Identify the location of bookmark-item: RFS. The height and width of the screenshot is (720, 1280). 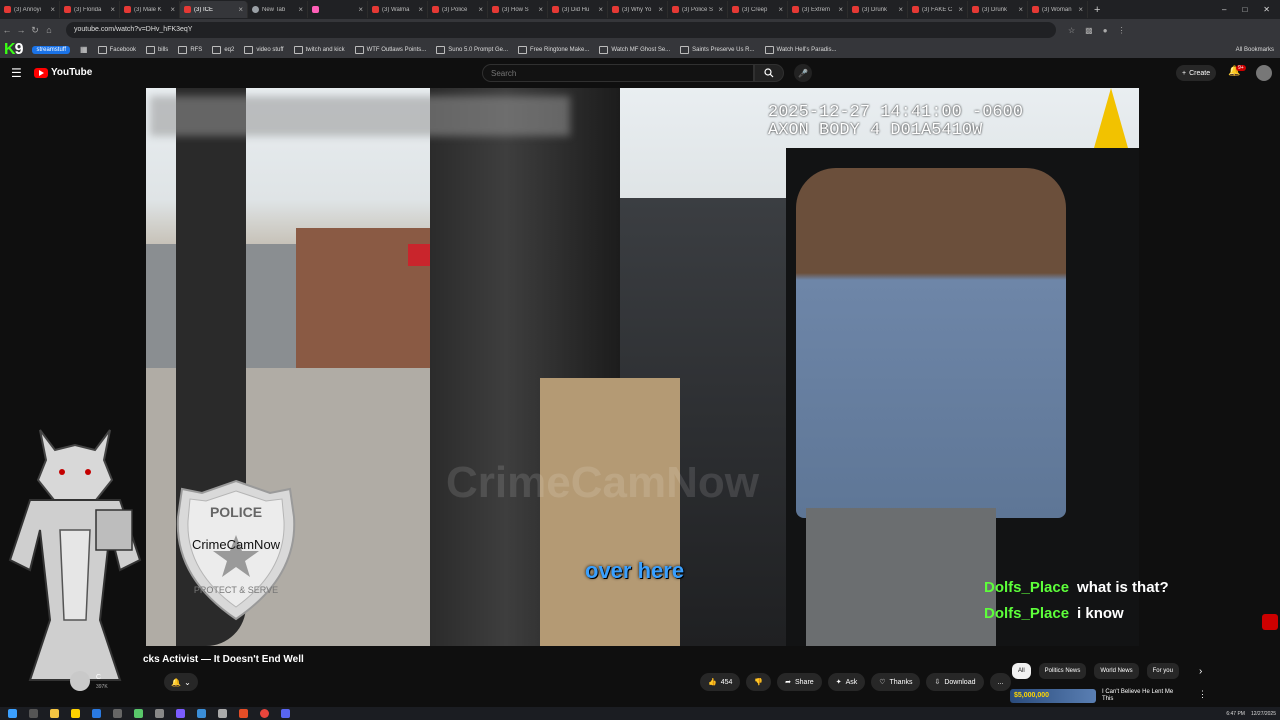
(190, 49).